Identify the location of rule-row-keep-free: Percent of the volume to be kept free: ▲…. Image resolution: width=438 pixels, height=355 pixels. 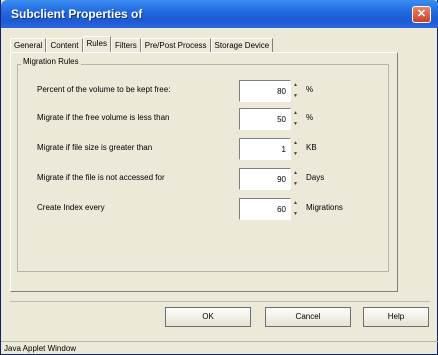
(219, 91).